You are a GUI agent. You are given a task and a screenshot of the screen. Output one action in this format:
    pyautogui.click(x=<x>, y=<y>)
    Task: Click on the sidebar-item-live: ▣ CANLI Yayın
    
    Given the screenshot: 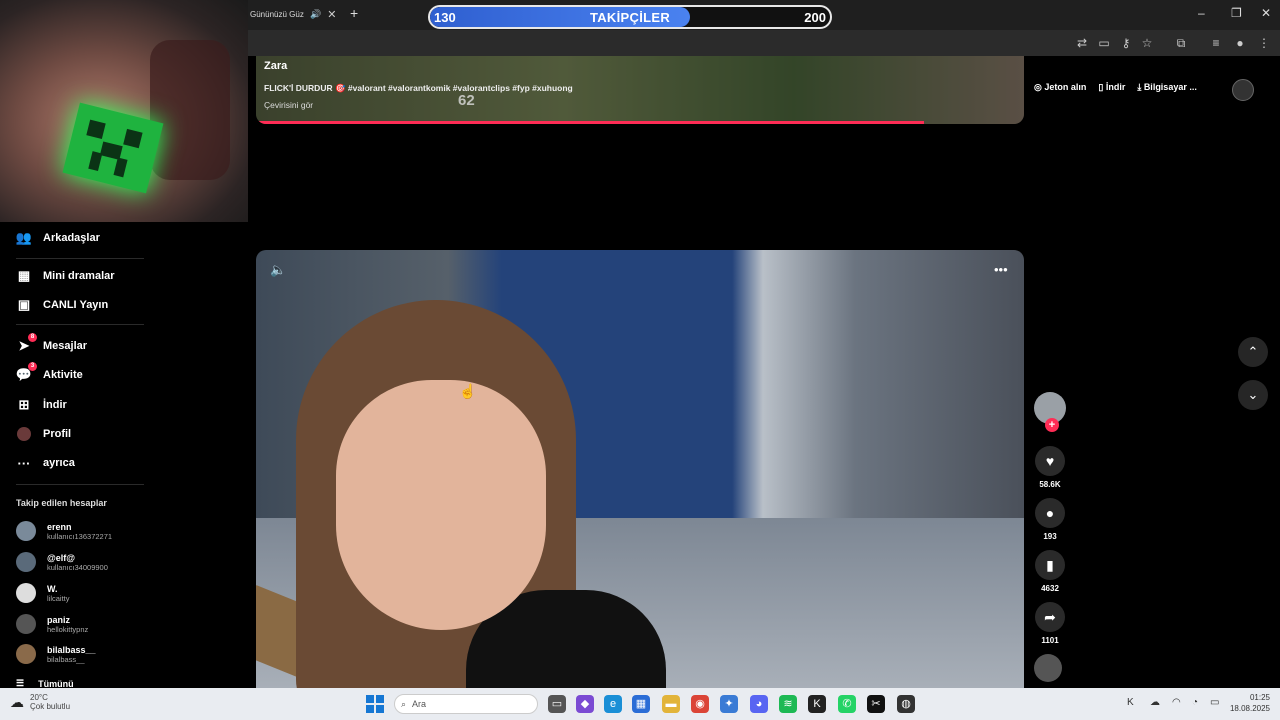 What is the action you would take?
    pyautogui.click(x=62, y=305)
    